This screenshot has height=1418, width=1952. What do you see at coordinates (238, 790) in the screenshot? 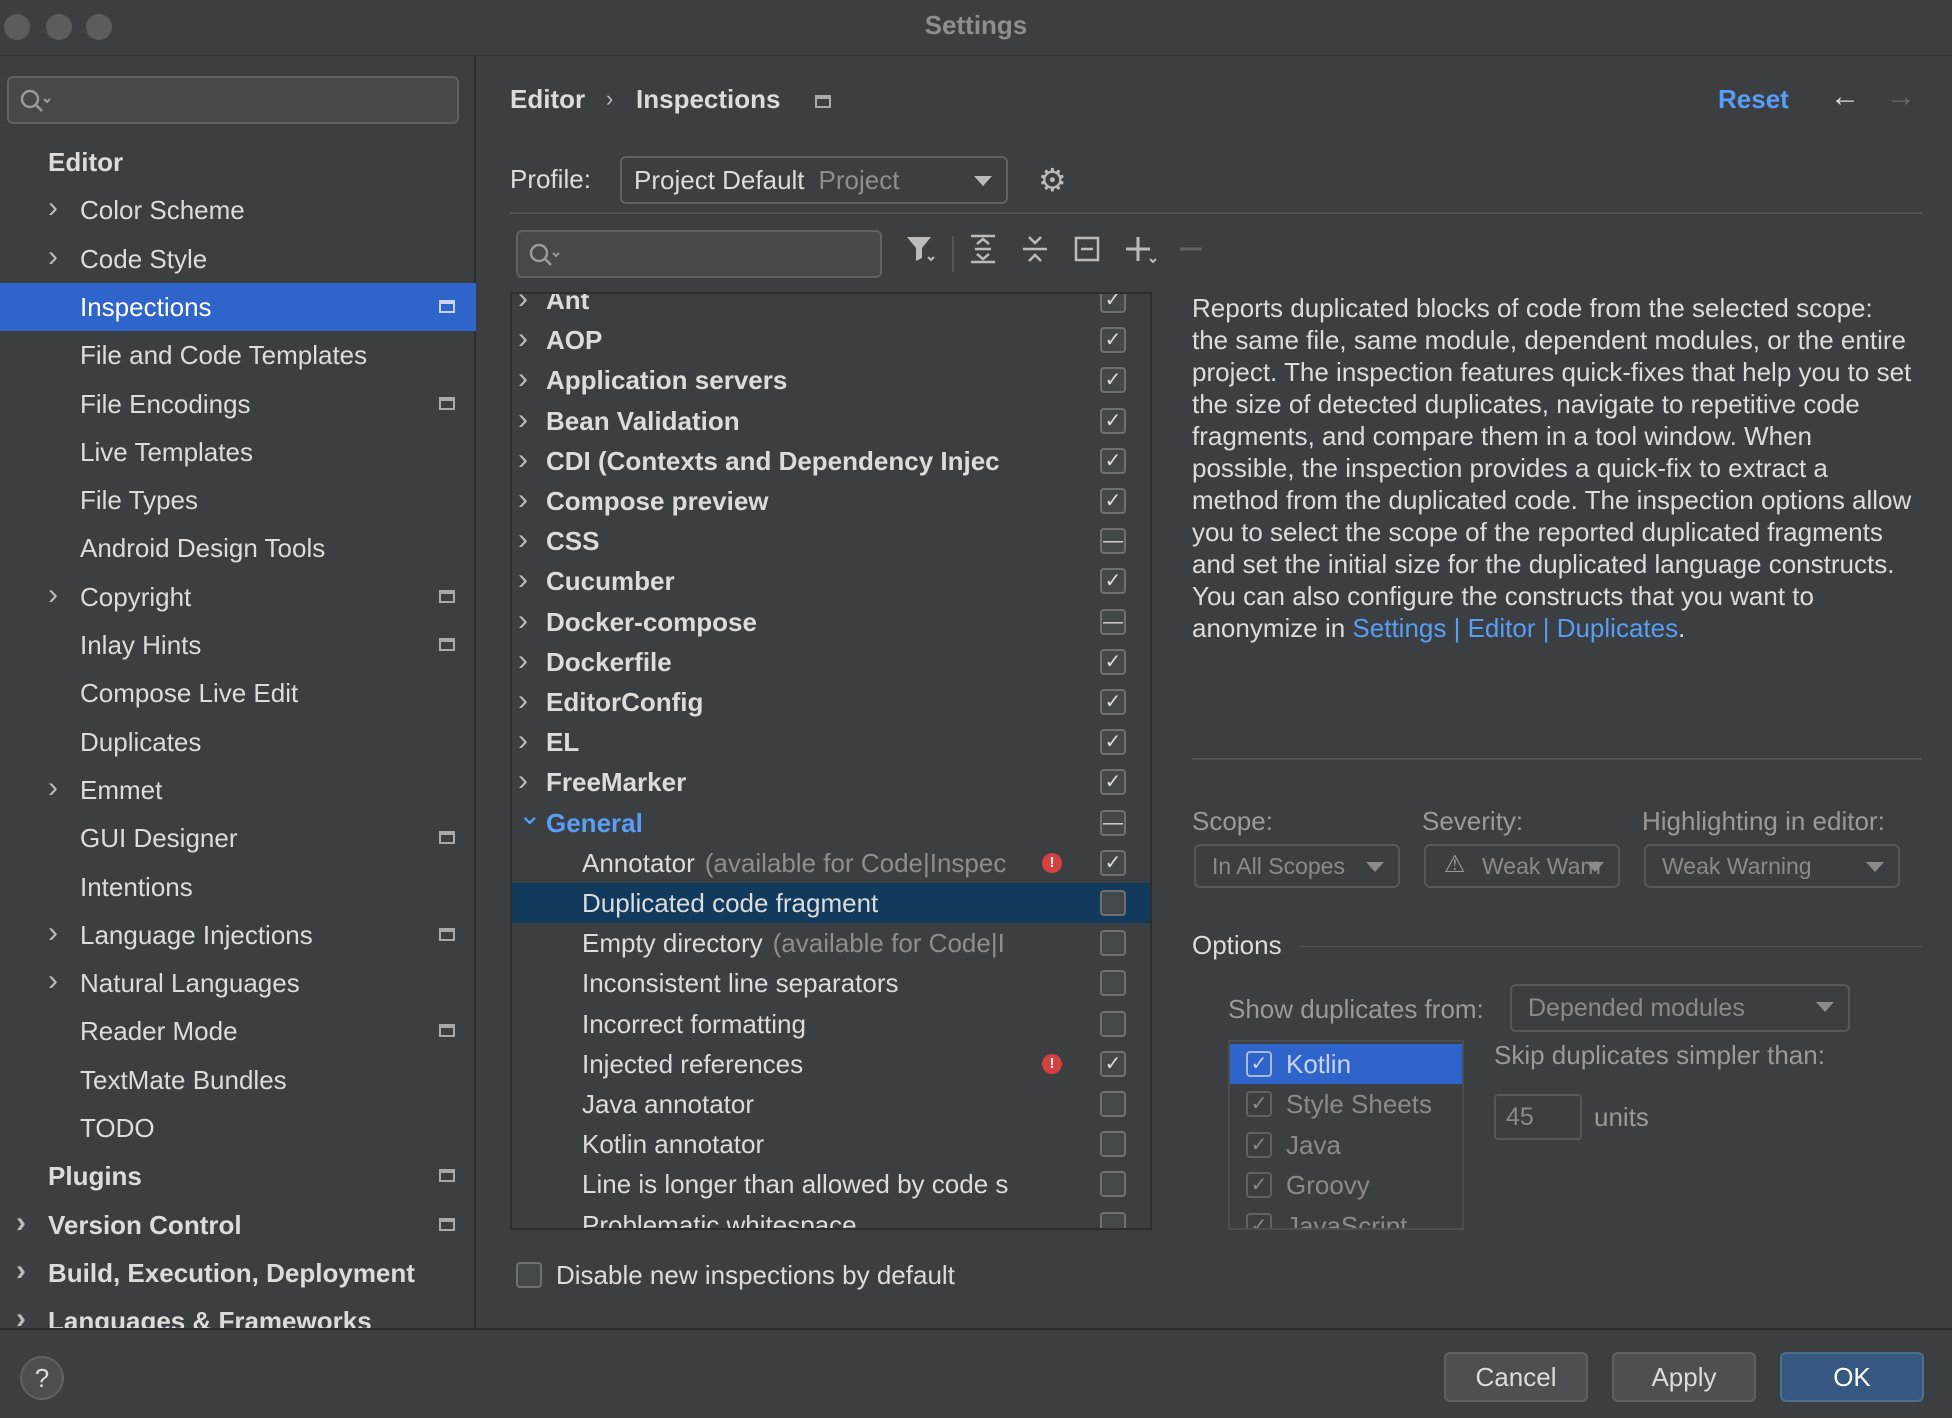
I see `sidebar-item-emmet: › Emmet` at bounding box center [238, 790].